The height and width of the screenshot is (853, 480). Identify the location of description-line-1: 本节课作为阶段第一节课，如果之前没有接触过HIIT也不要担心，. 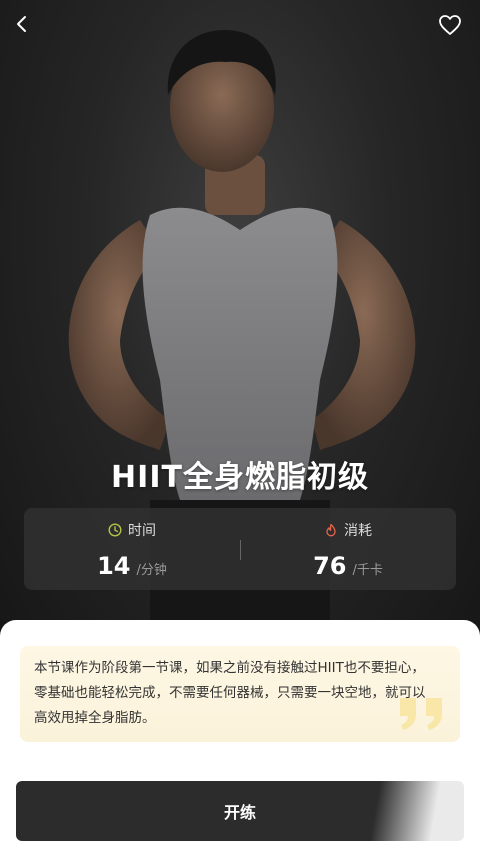
(229, 668).